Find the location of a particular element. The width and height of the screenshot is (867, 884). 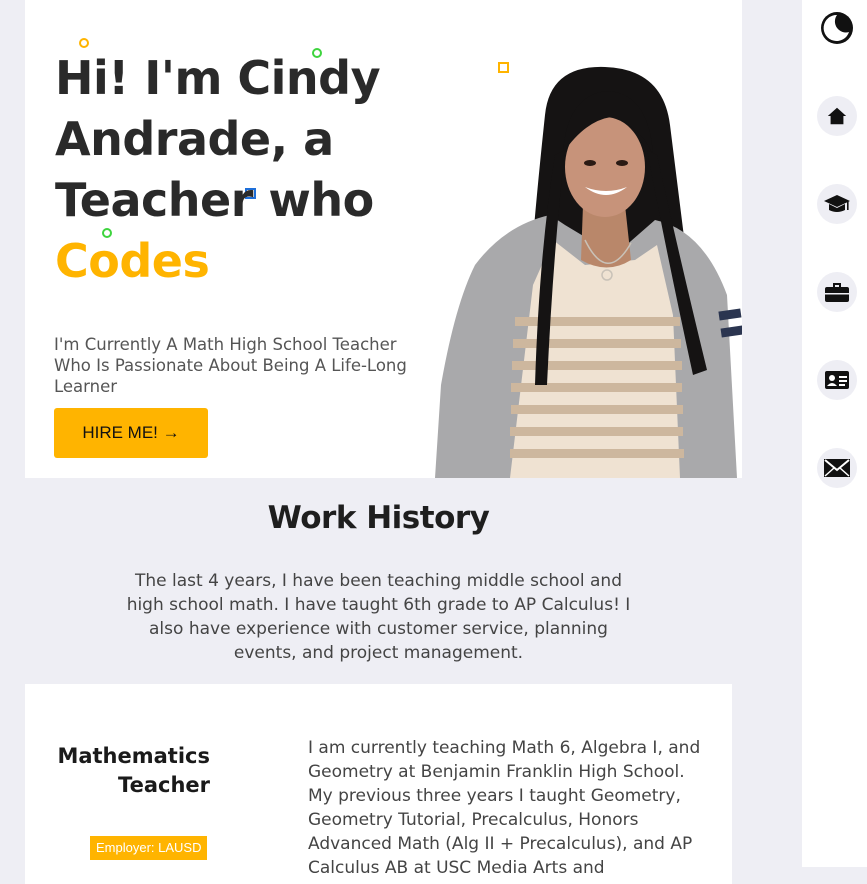

nav-work-button is located at coordinates (837, 292).